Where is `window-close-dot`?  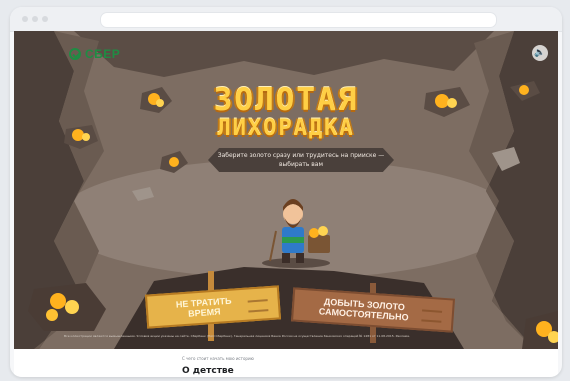 window-close-dot is located at coordinates (25, 19).